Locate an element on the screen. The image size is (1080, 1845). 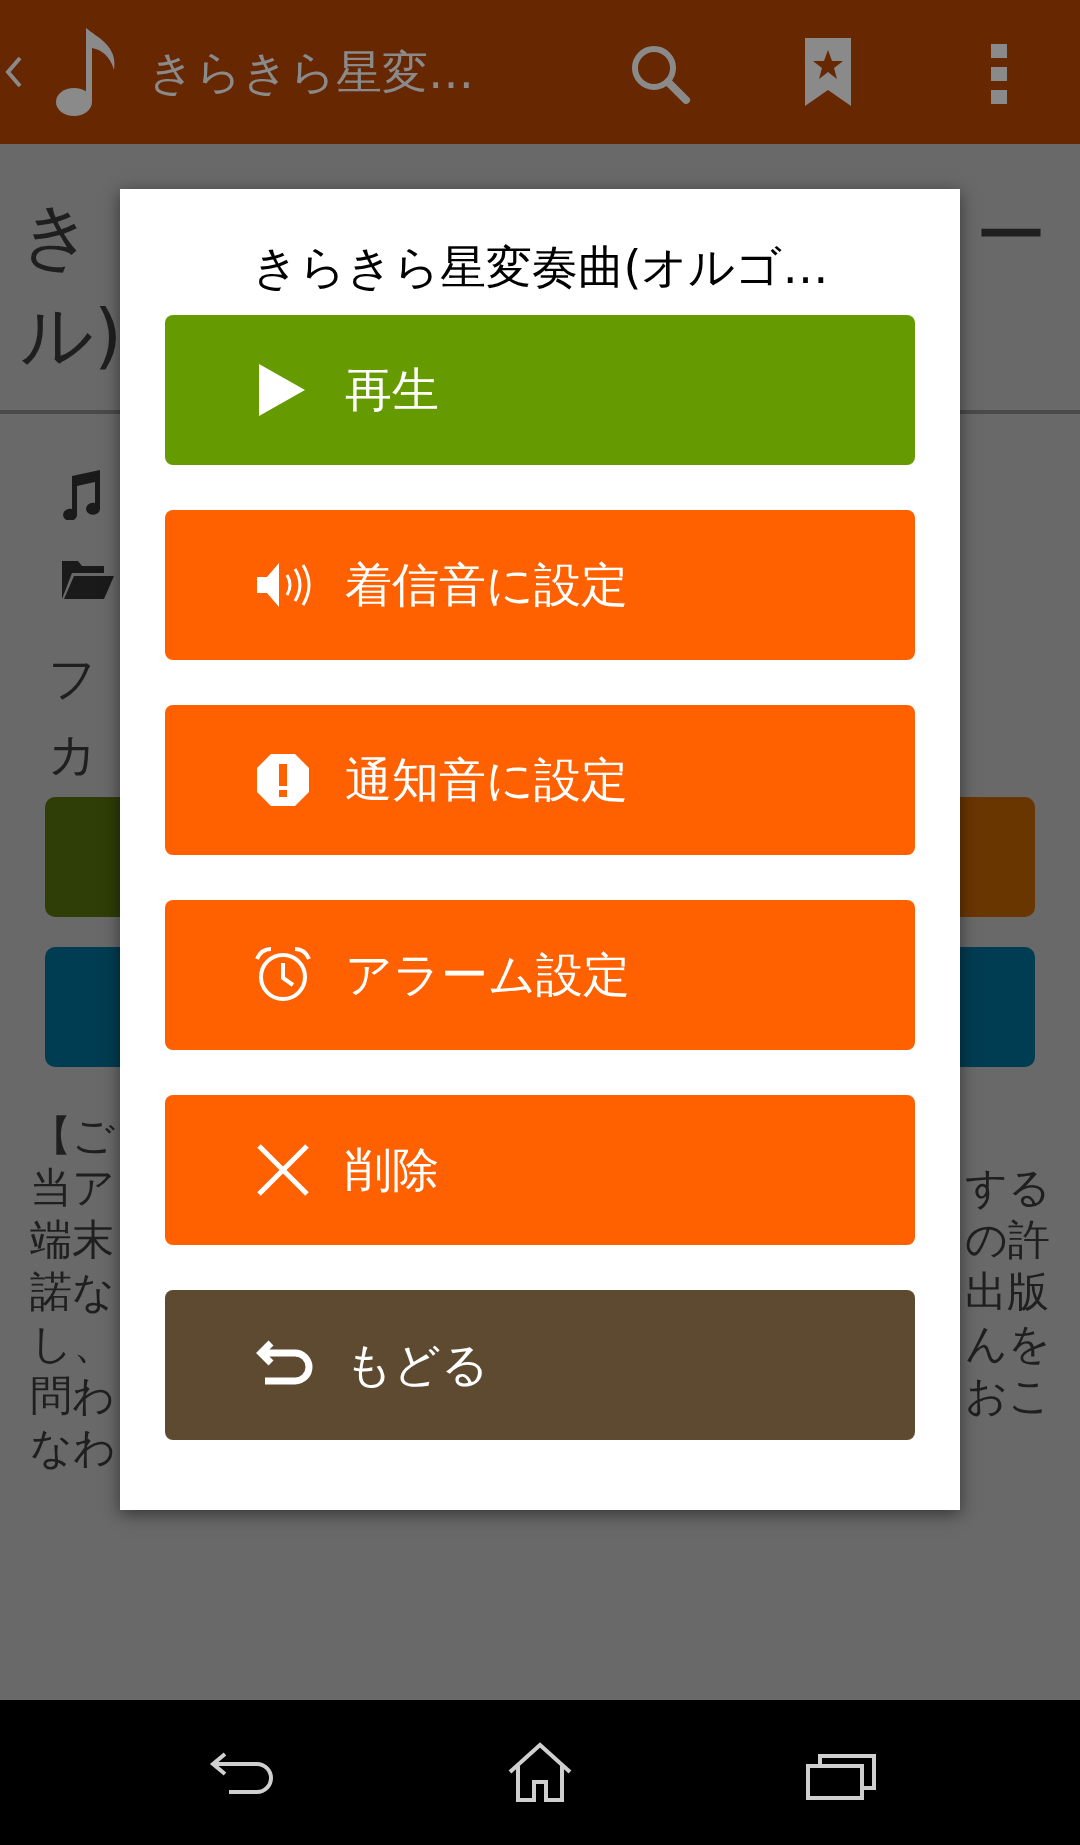
notice-text: する is located at coordinates (1008, 1188).